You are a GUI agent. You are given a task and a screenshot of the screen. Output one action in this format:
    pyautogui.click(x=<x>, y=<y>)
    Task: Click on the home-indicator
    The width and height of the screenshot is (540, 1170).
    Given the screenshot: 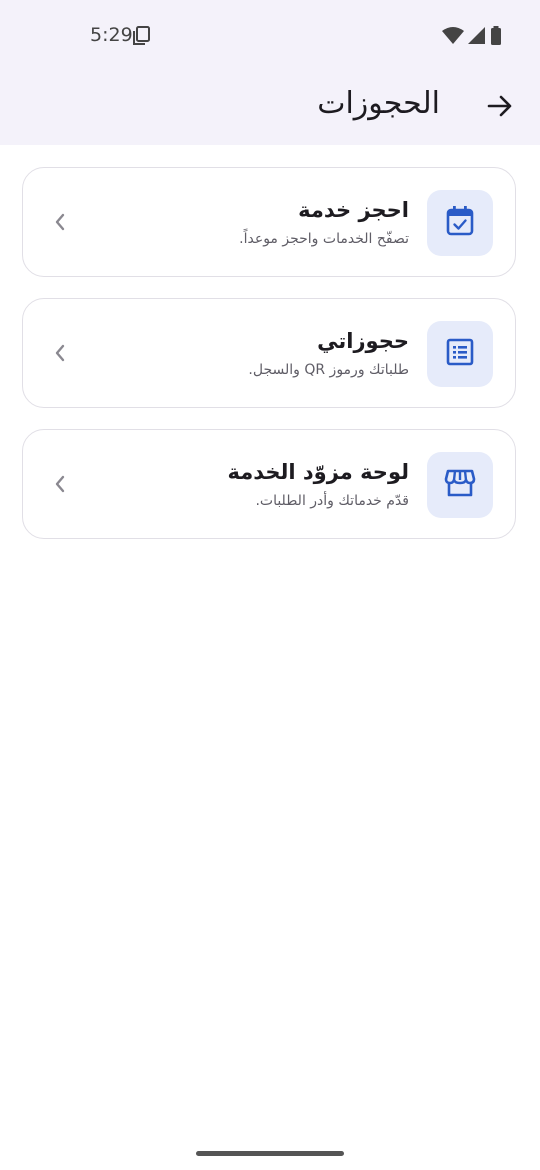 What is the action you would take?
    pyautogui.click(x=270, y=1153)
    